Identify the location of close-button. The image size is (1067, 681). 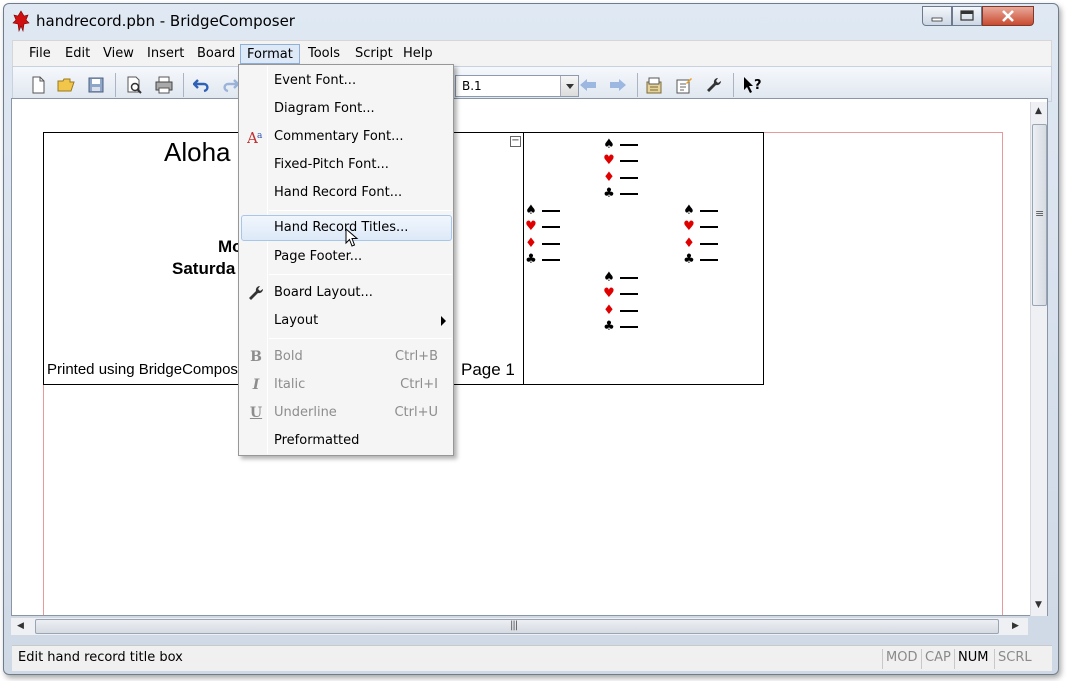
(1008, 16).